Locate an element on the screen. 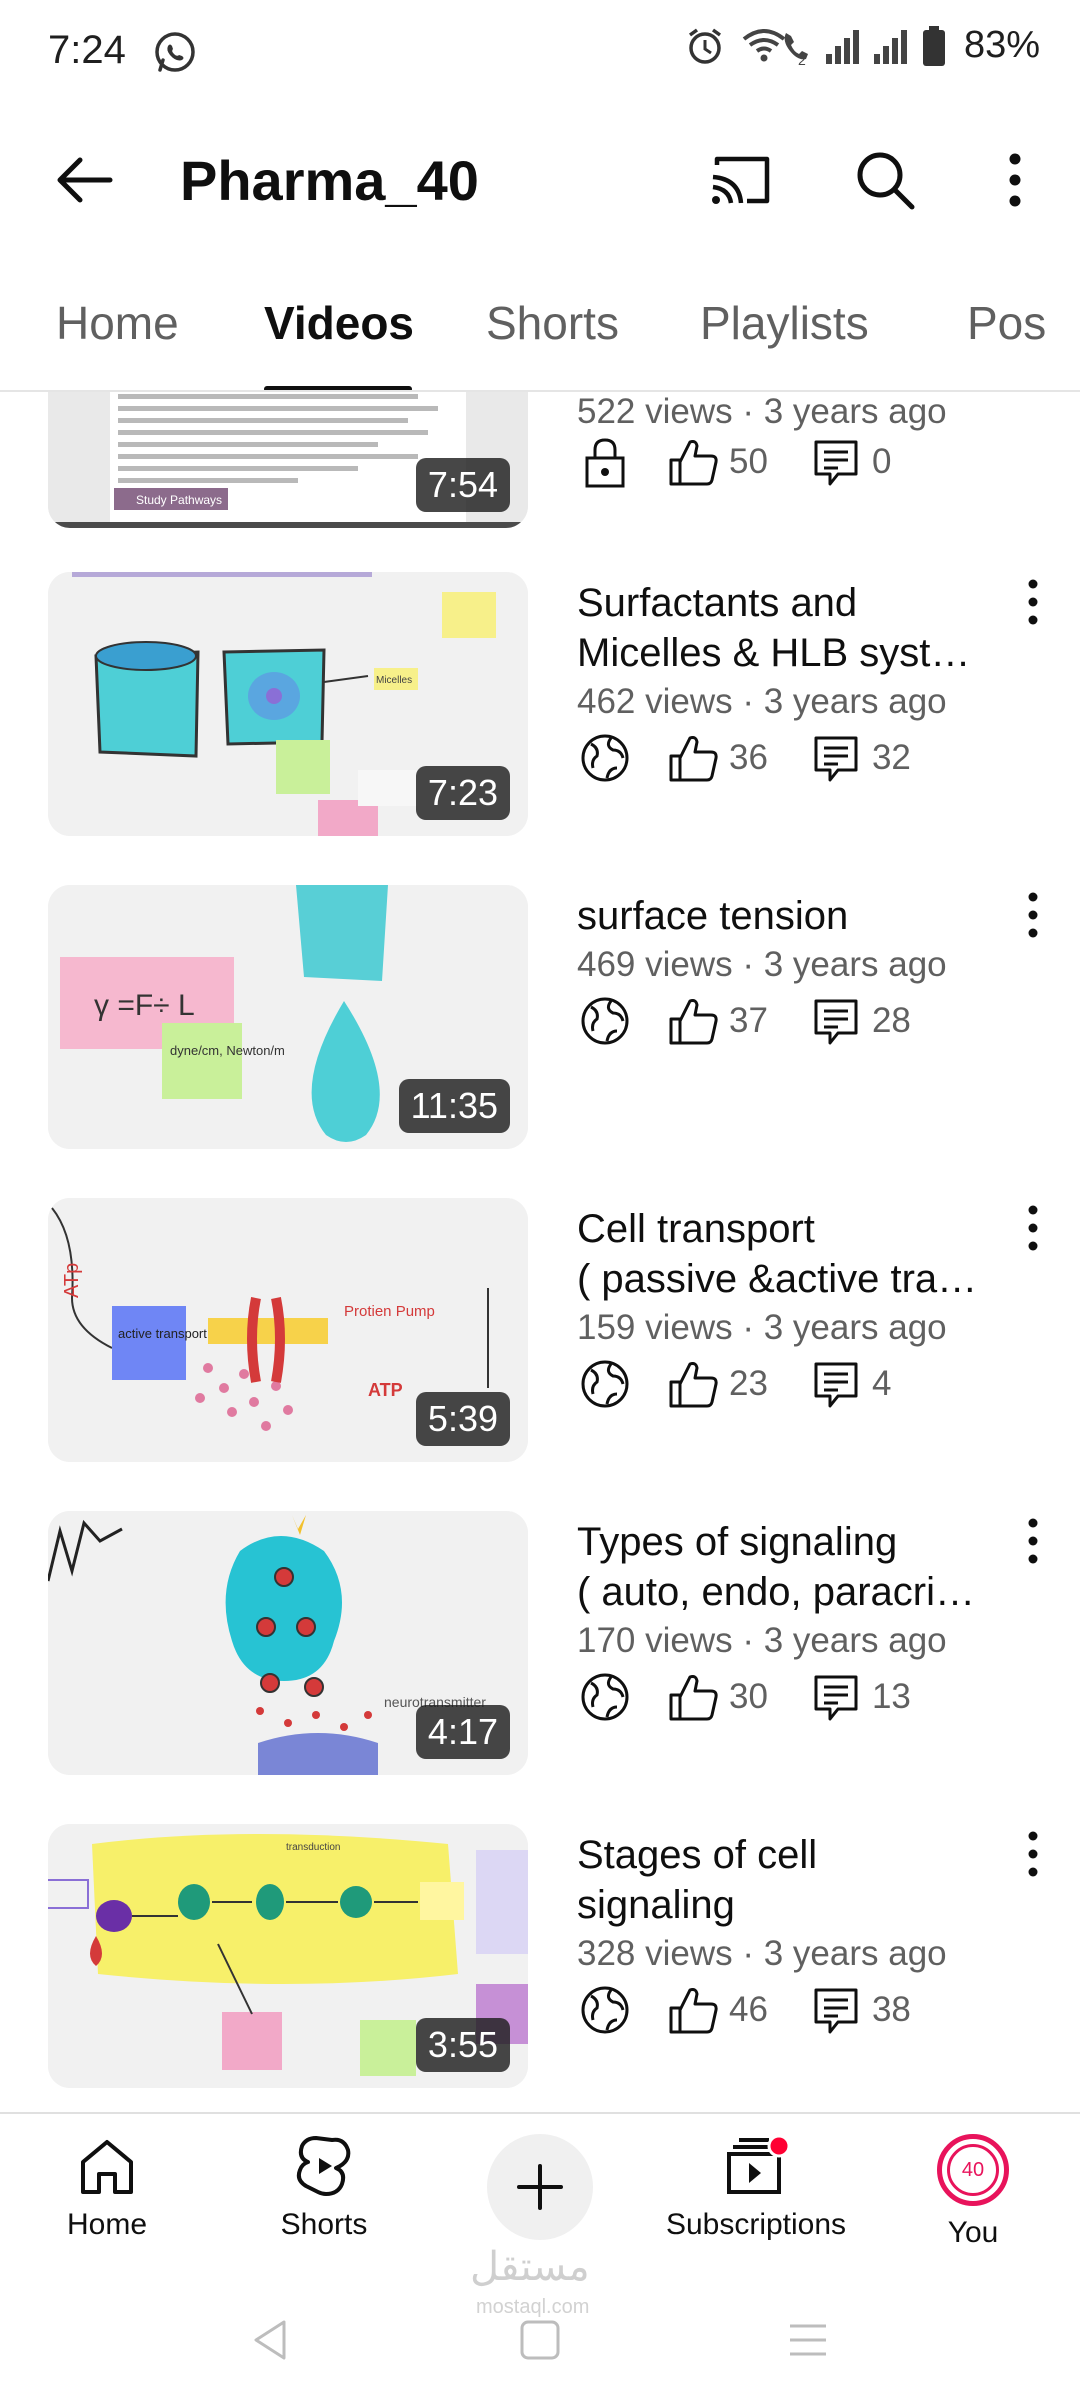 This screenshot has height=2400, width=1080. comment-count: 4 is located at coordinates (881, 1383).